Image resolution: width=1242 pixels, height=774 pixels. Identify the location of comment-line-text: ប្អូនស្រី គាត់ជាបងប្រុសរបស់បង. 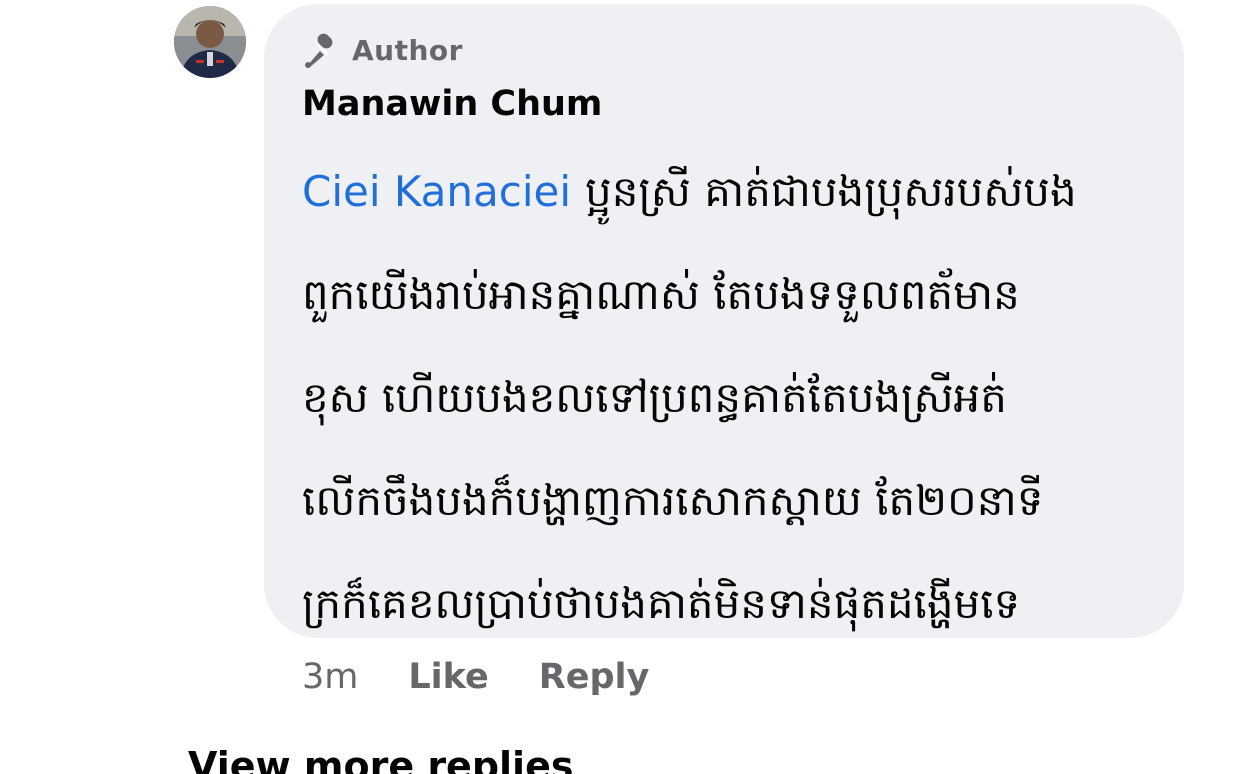
(831, 191).